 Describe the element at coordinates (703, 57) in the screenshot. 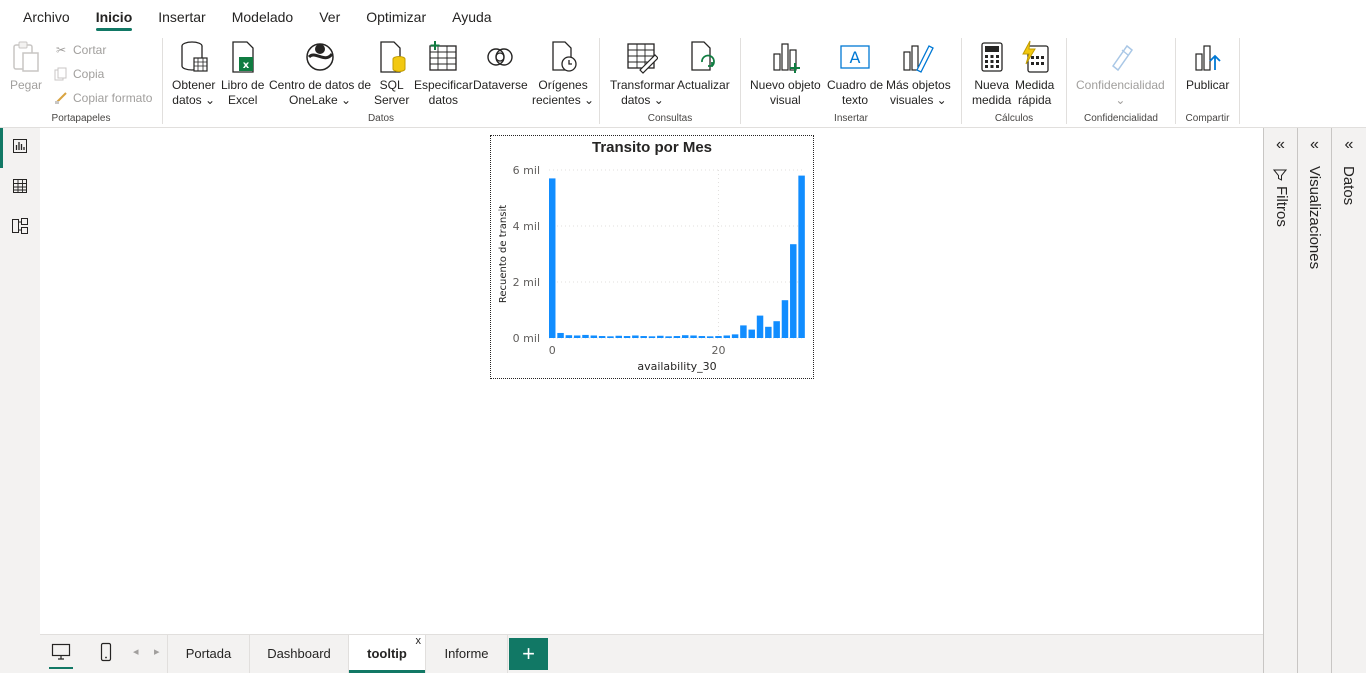

I see `refresh-icon` at that location.